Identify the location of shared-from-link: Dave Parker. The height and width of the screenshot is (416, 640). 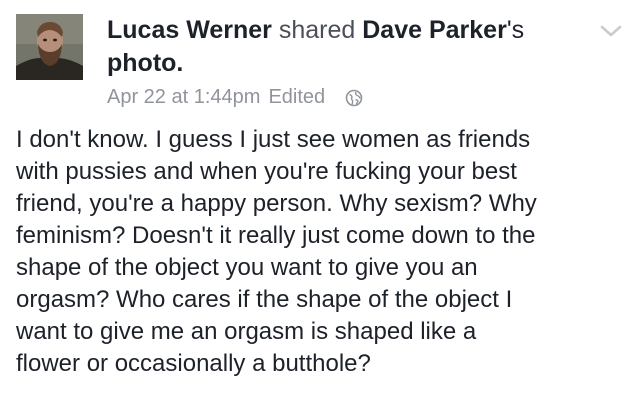
(434, 30).